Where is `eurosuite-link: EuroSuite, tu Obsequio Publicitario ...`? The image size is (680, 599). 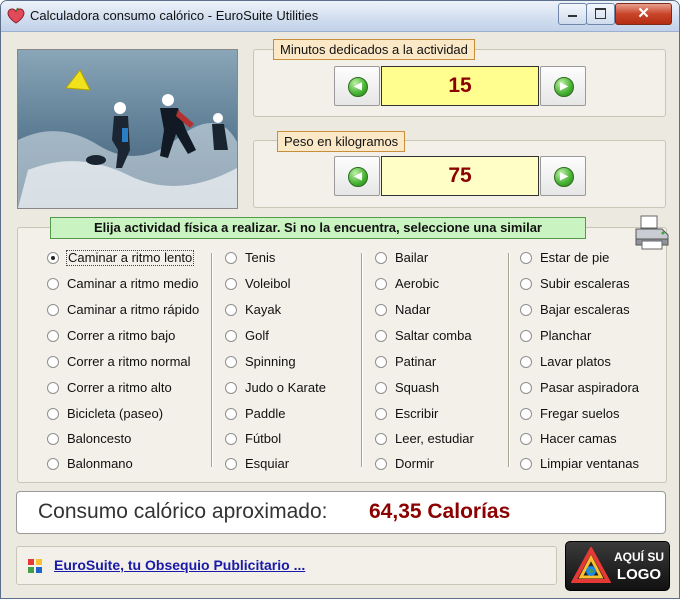
eurosuite-link: EuroSuite, tu Obsequio Publicitario ... is located at coordinates (179, 565).